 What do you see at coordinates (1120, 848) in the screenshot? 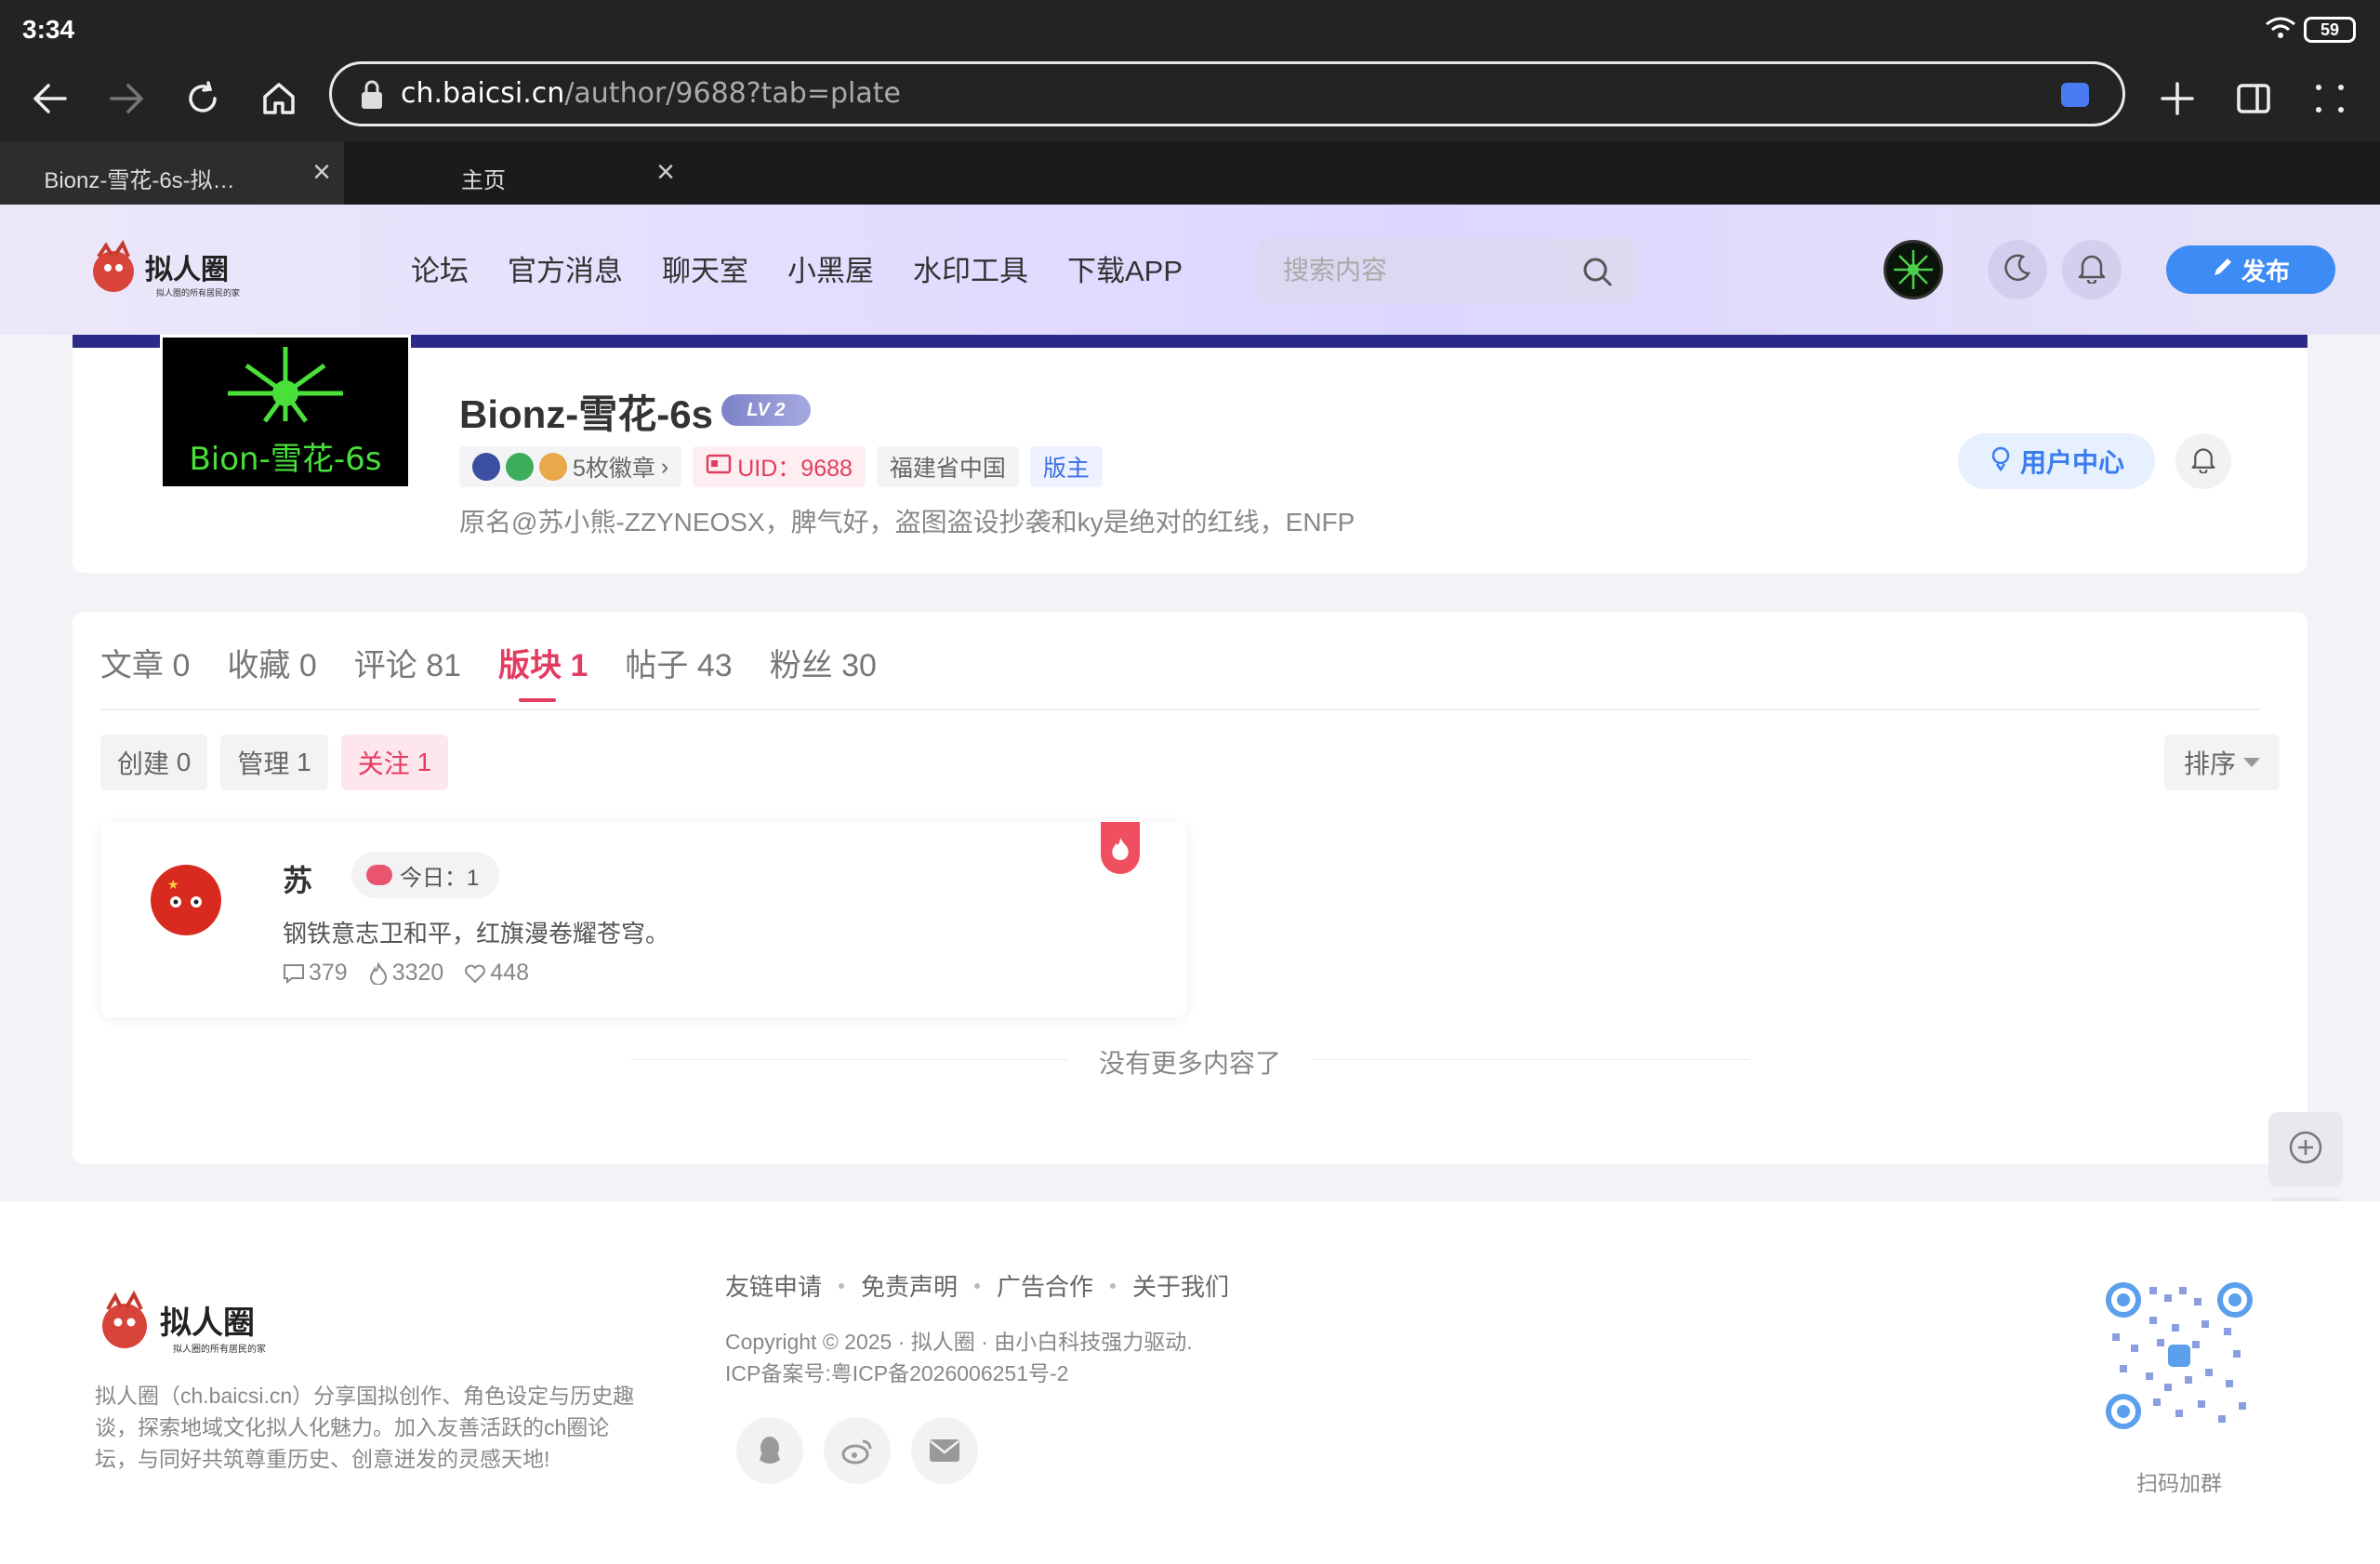
I see `hot-flag-icon` at bounding box center [1120, 848].